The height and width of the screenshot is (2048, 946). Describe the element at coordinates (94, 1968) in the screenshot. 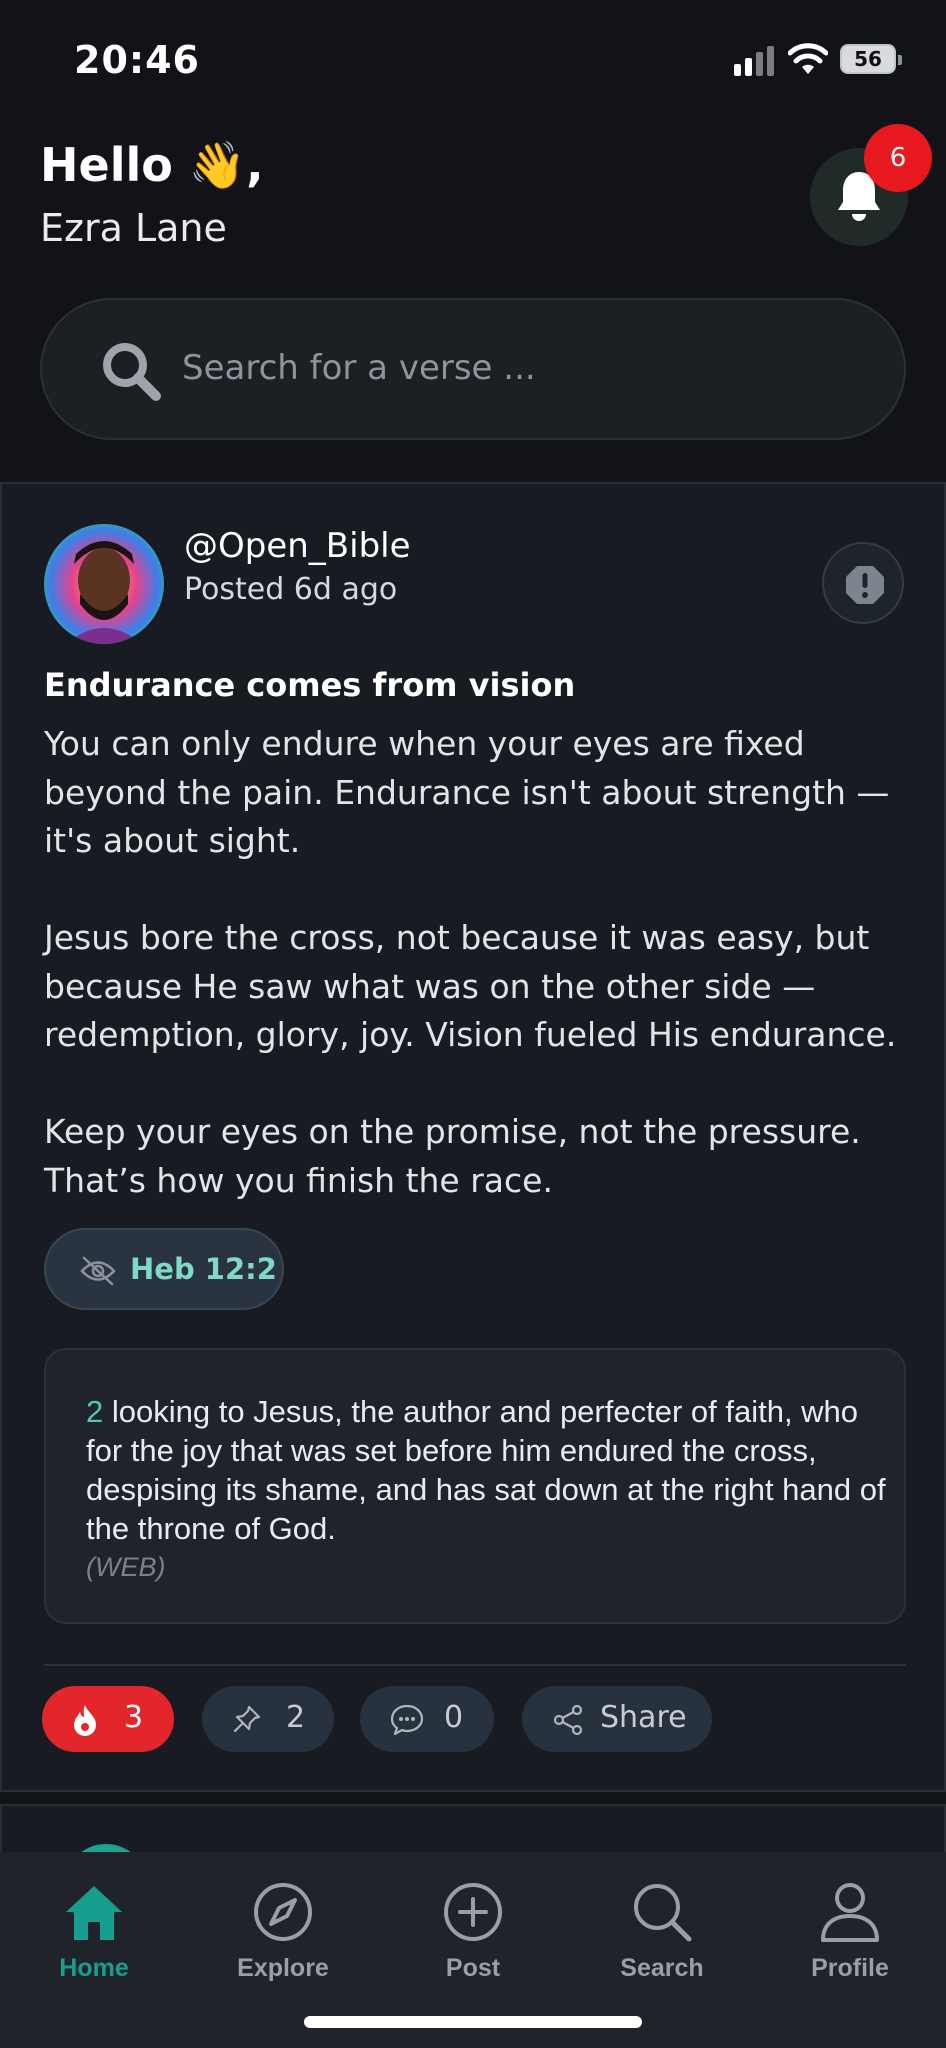

I see `nav-label: Home` at that location.